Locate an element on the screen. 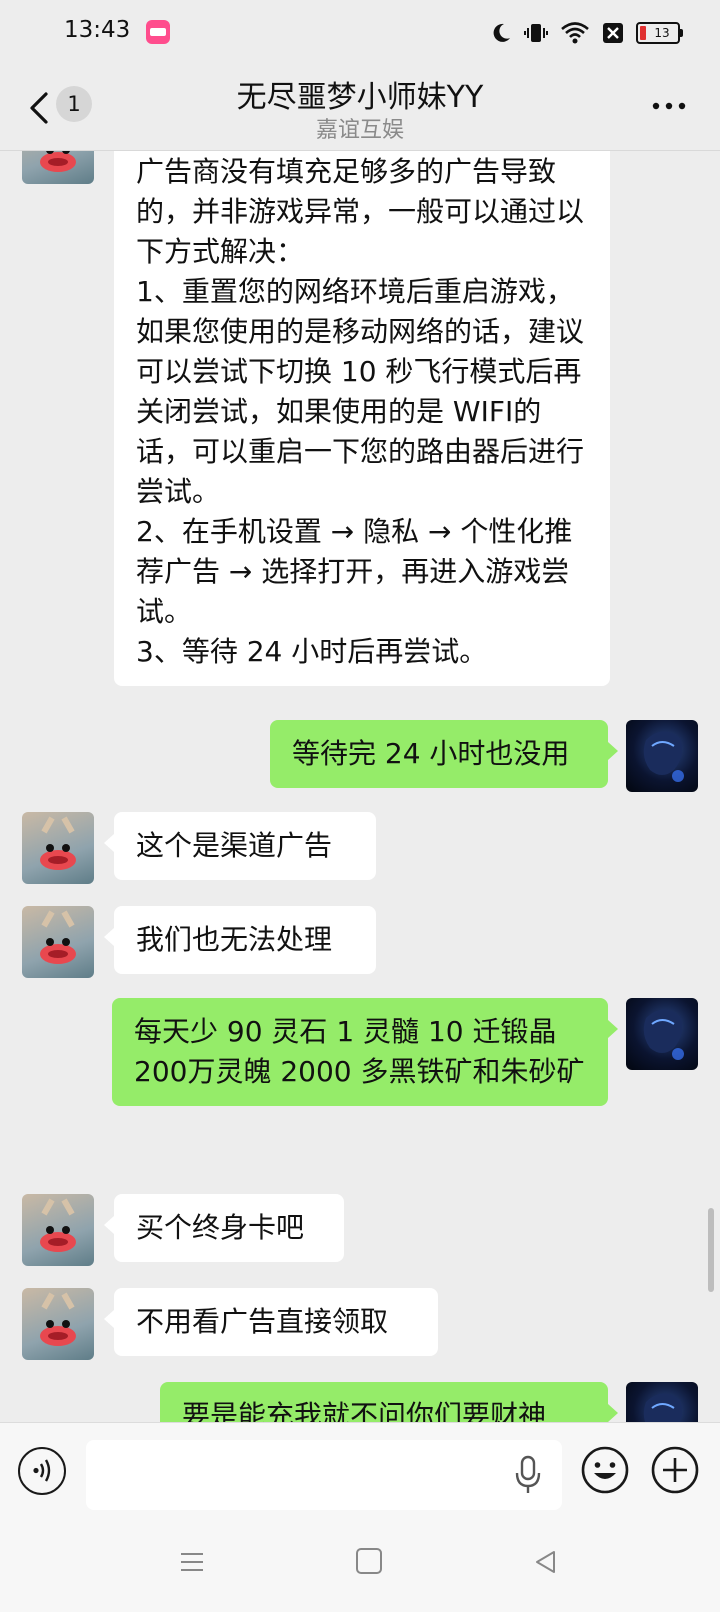  battery-level: 13 is located at coordinates (662, 33).